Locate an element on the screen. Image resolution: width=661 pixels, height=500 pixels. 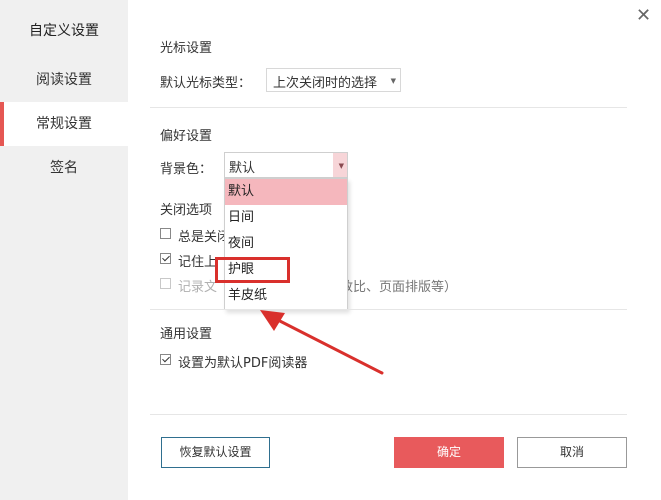
bg-color-value: 默认 is located at coordinates (242, 168).